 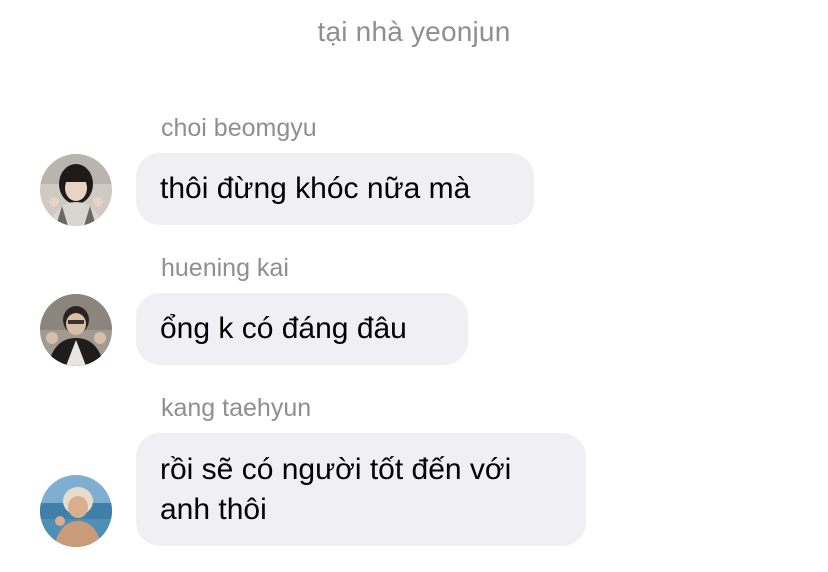 I want to click on message-text-line: anh thôi, so click(x=213, y=509).